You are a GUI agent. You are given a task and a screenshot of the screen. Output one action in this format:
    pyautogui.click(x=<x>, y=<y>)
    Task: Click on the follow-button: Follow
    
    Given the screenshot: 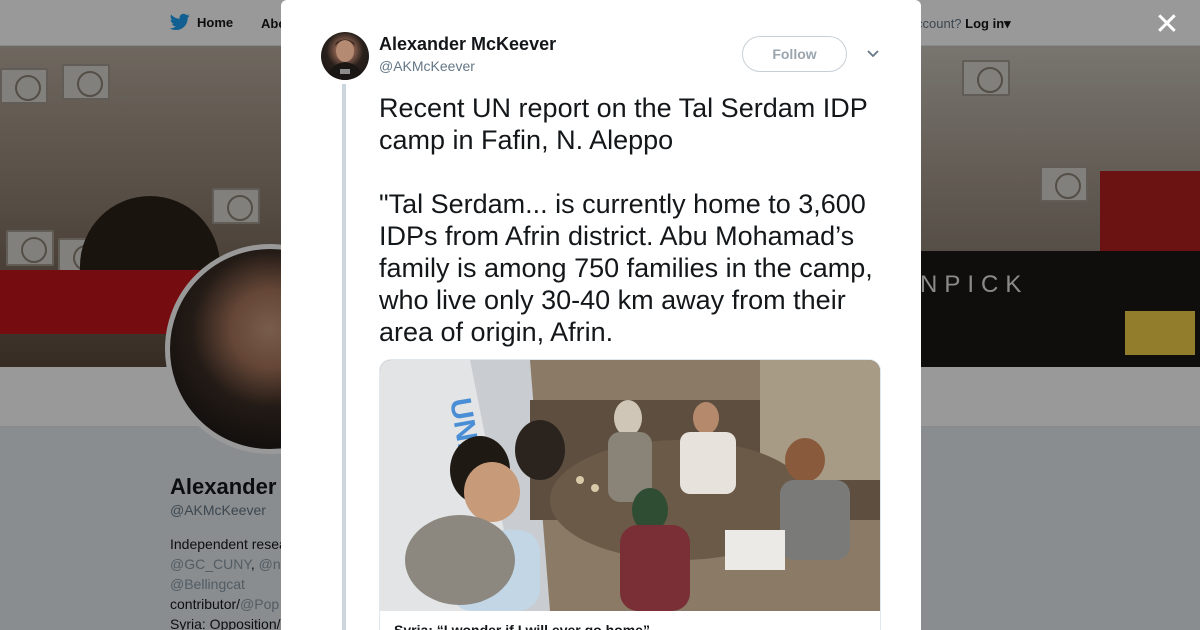 What is the action you would take?
    pyautogui.click(x=794, y=54)
    